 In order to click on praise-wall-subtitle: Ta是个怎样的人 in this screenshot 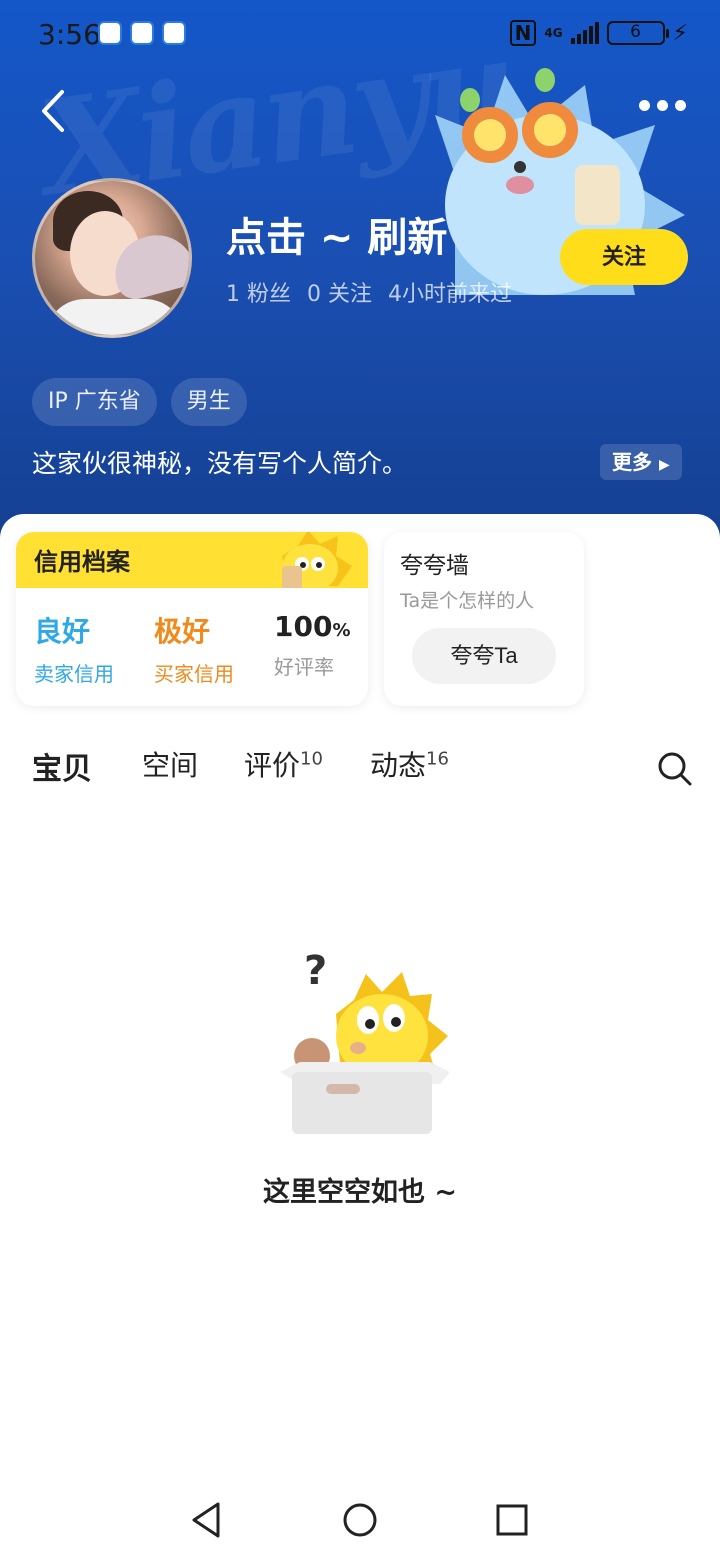, I will do `click(467, 601)`.